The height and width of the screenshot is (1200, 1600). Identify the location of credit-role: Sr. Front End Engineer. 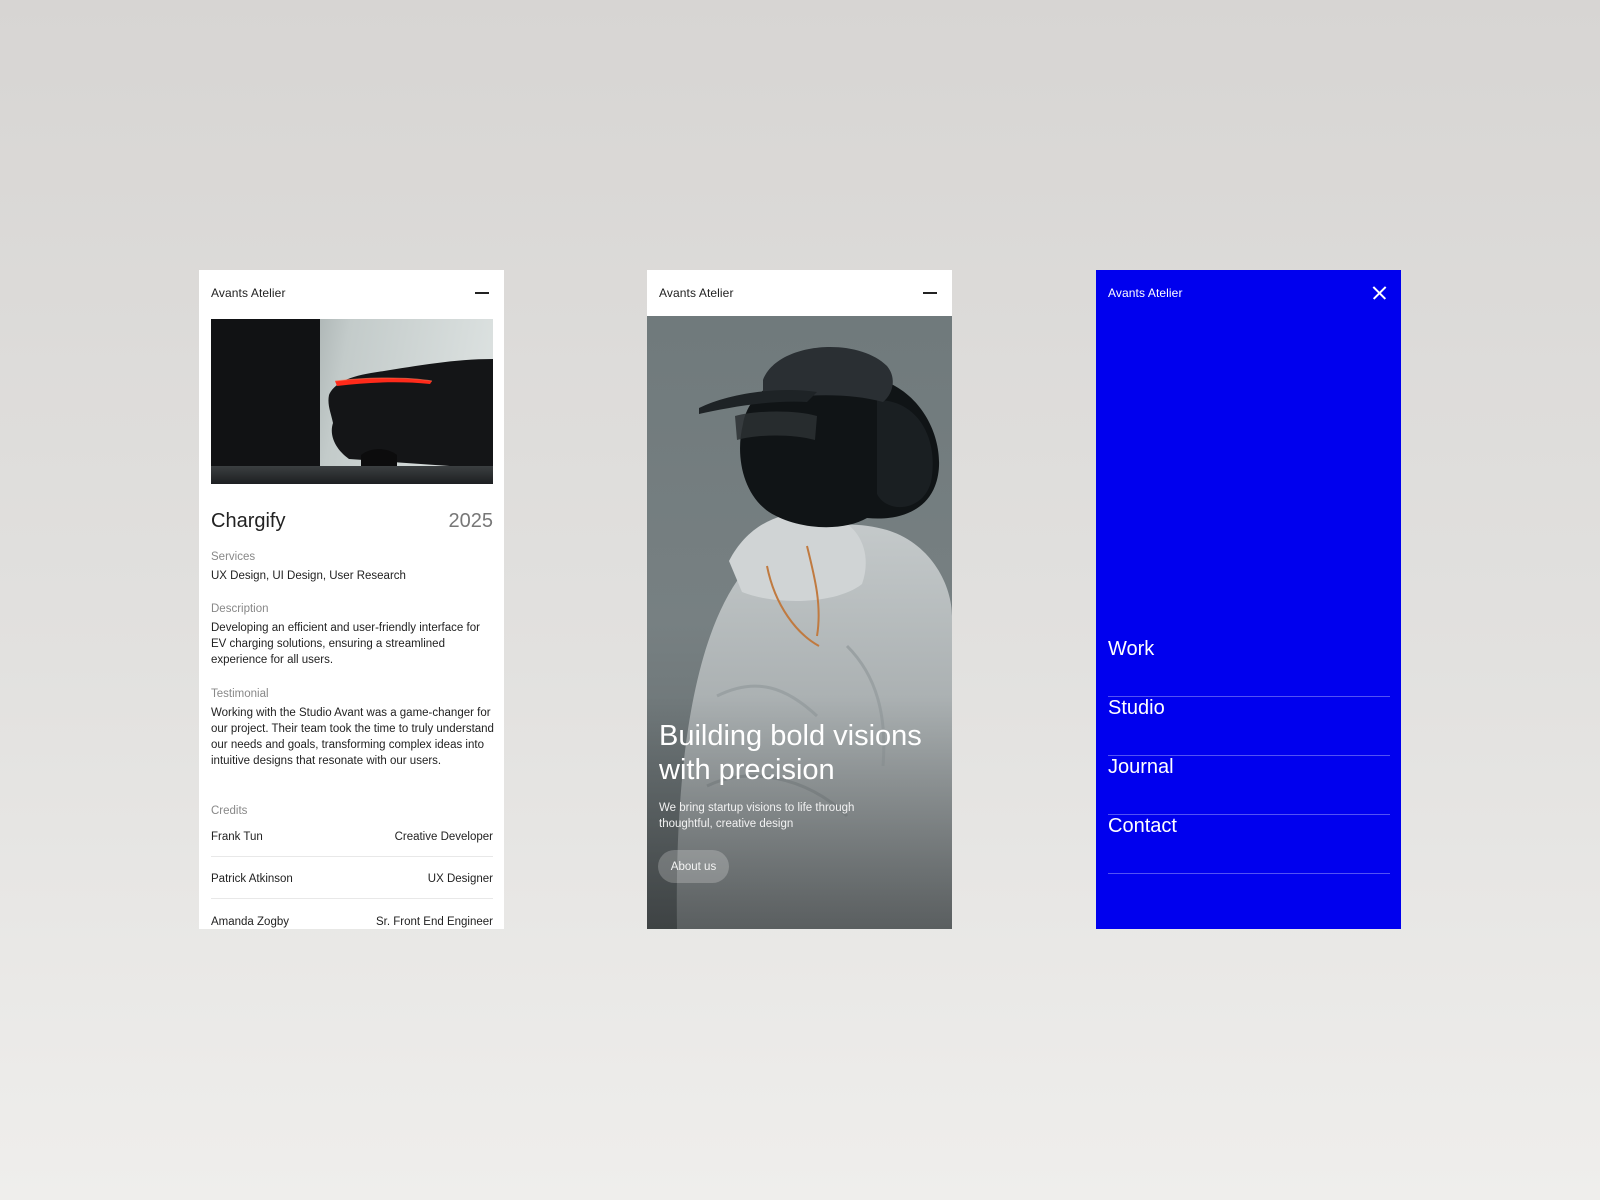
(434, 922).